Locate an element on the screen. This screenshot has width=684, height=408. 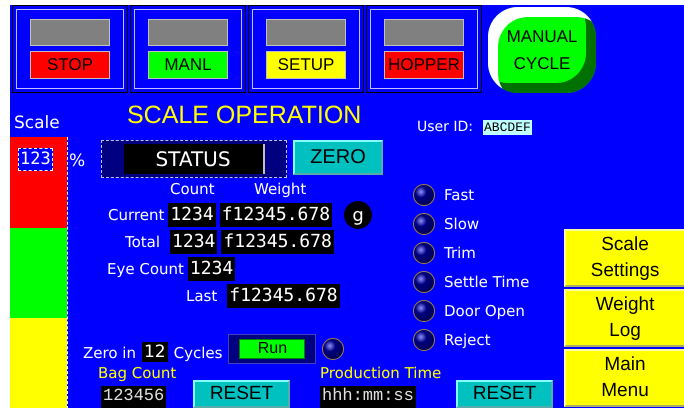
row-label: Total is located at coordinates (142, 242).